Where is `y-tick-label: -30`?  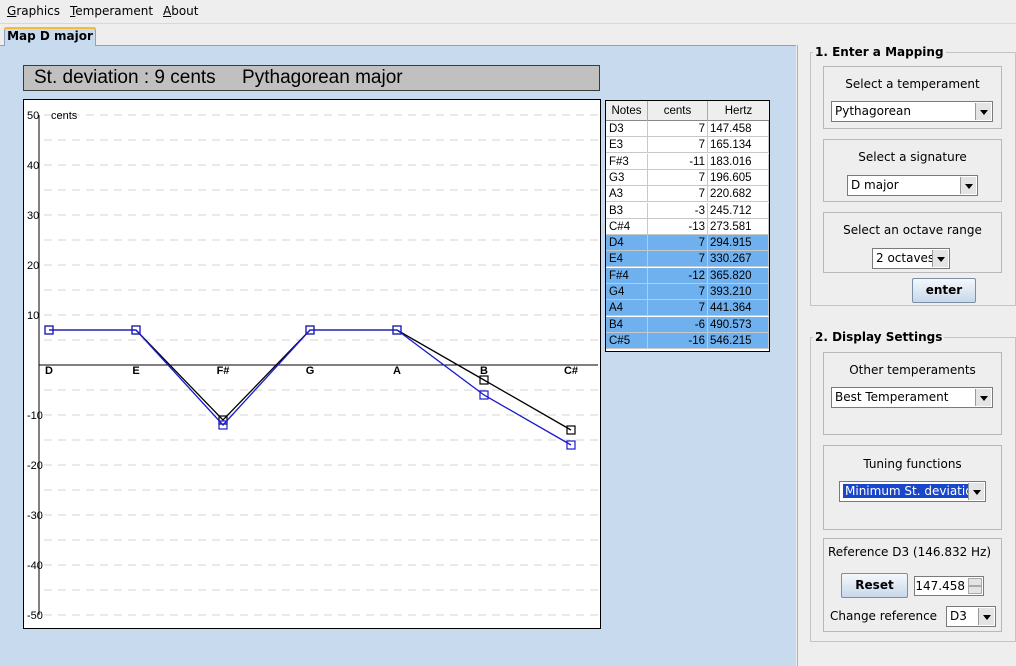
y-tick-label: -30 is located at coordinates (35, 516).